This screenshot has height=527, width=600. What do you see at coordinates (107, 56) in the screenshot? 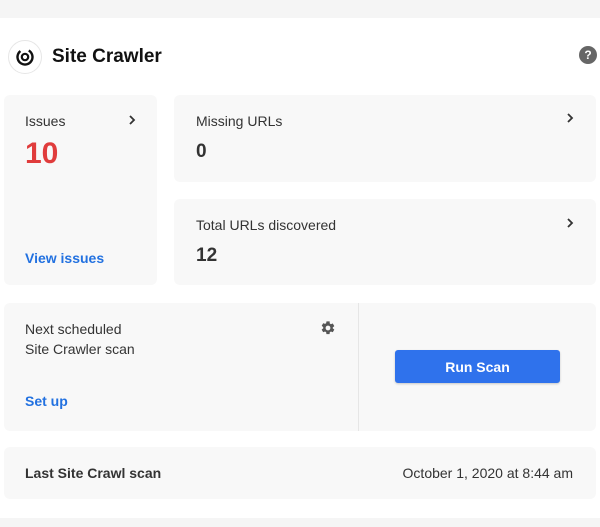
I see `page-title: Site Crawler` at bounding box center [107, 56].